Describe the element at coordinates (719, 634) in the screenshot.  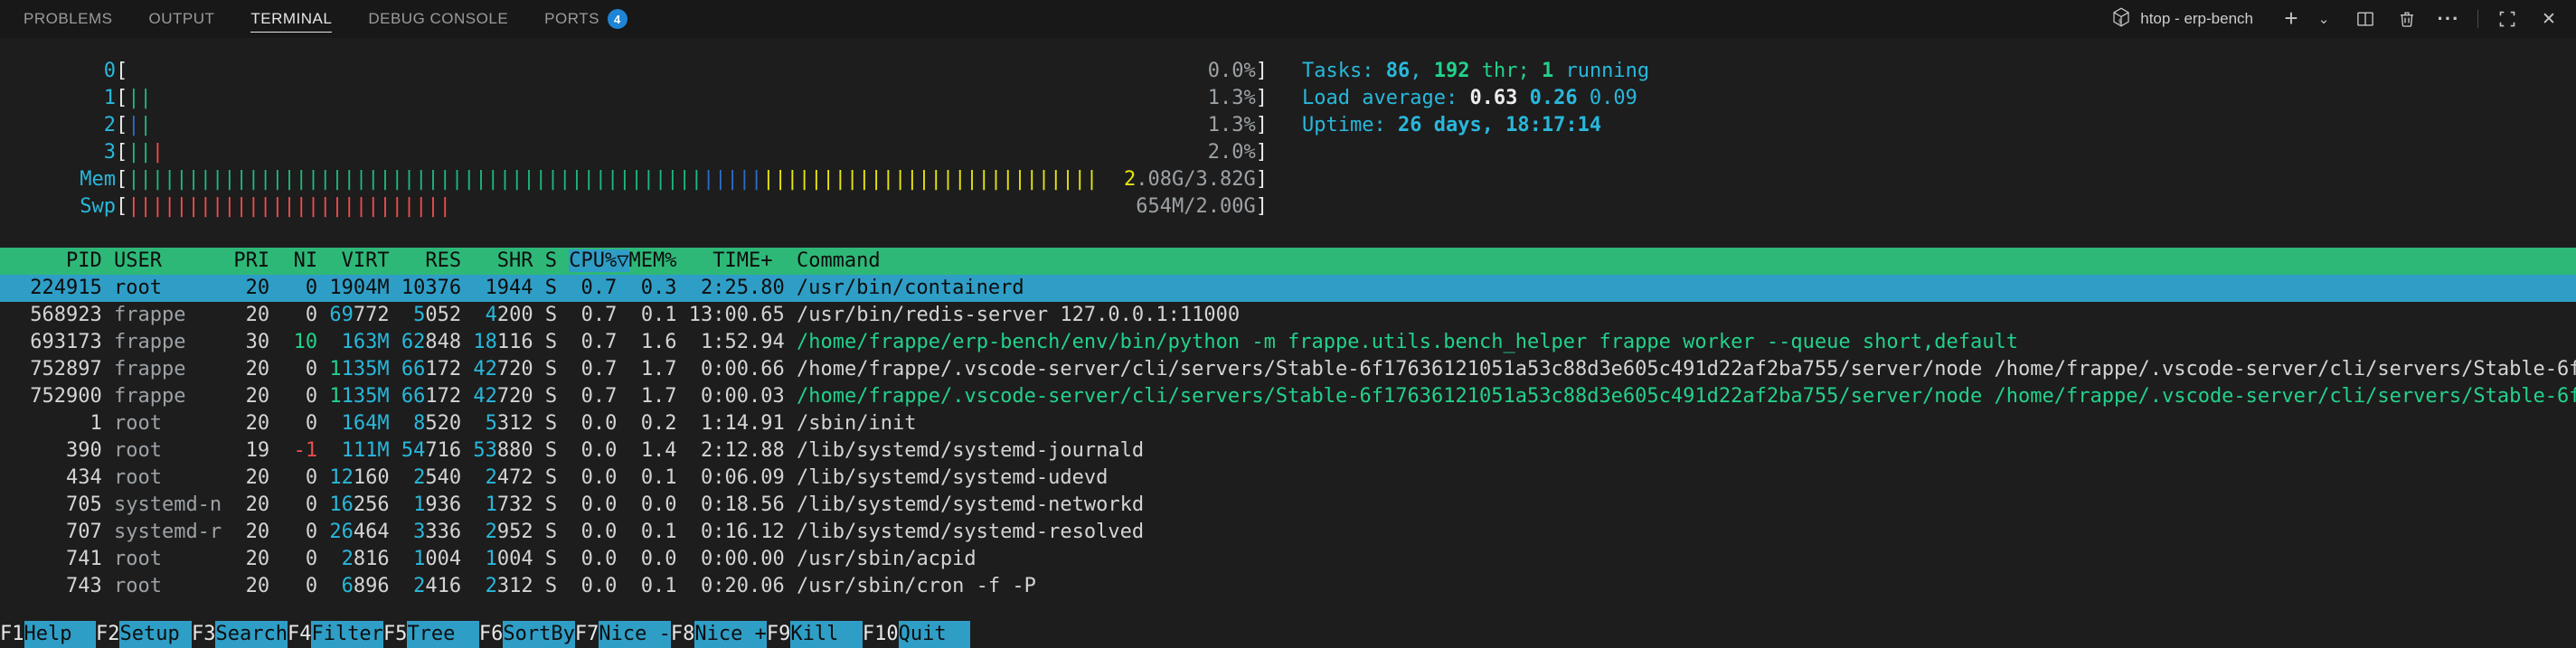
I see `fkey-f8: F8 Nice +` at that location.